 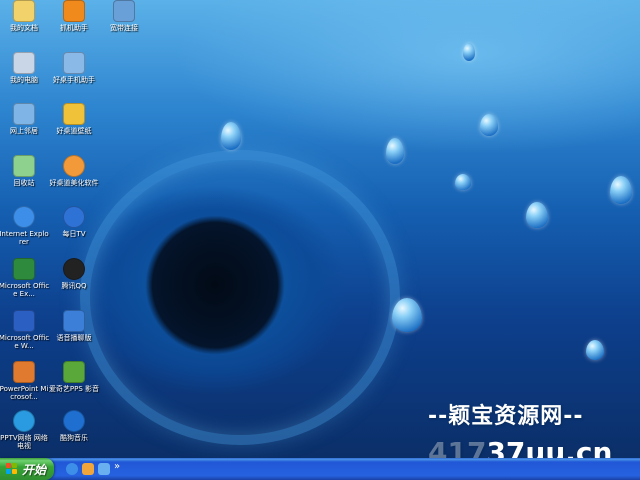 I want to click on desktop-icon-voice-chat: 语音播聊版, so click(x=74, y=326).